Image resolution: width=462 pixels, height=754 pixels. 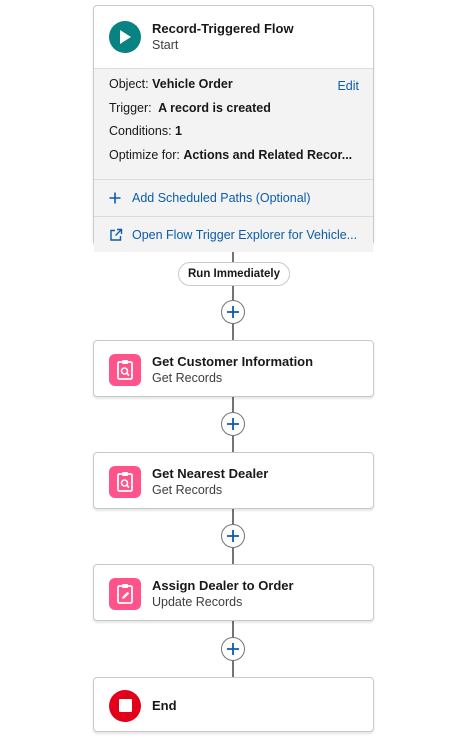 What do you see at coordinates (226, 132) in the screenshot?
I see `conditions-row: Conditions: 1` at bounding box center [226, 132].